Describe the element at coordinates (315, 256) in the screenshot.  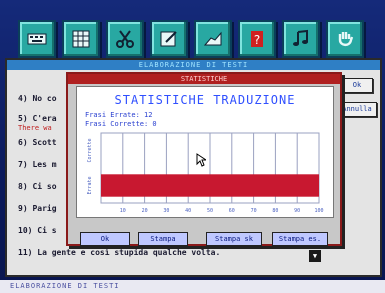
I see `scroll-down-icon: ▼` at that location.